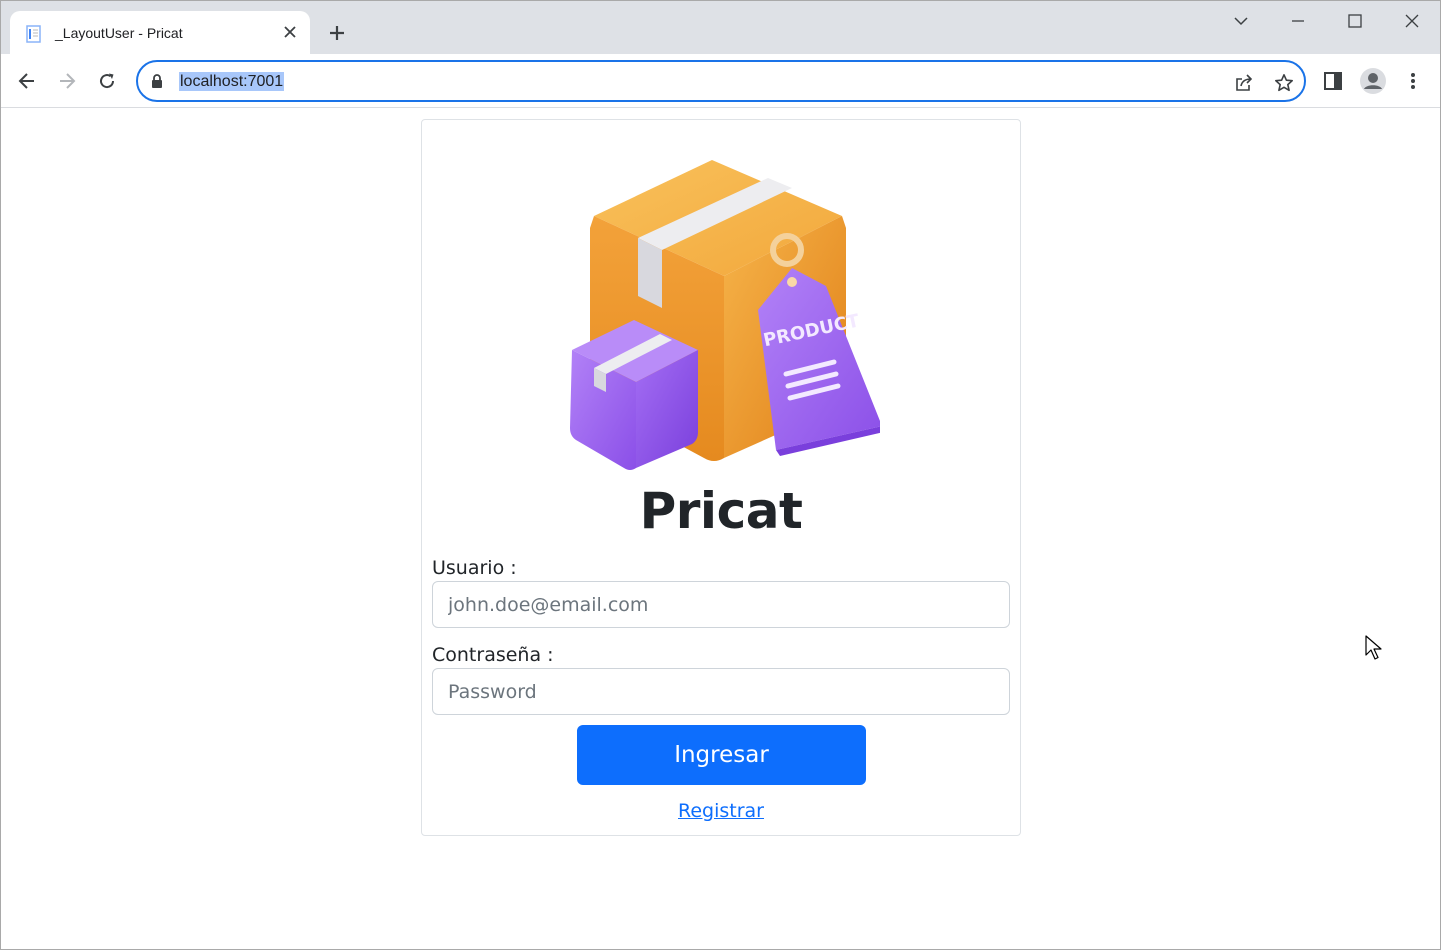  I want to click on tab-active: _LayoutUser - Pricat, so click(160, 32).